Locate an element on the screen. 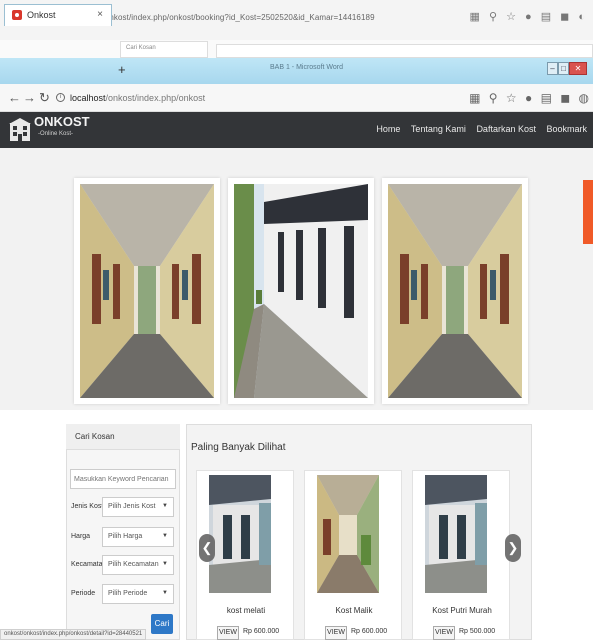 The width and height of the screenshot is (593, 640). menu-home: Home is located at coordinates (388, 129).